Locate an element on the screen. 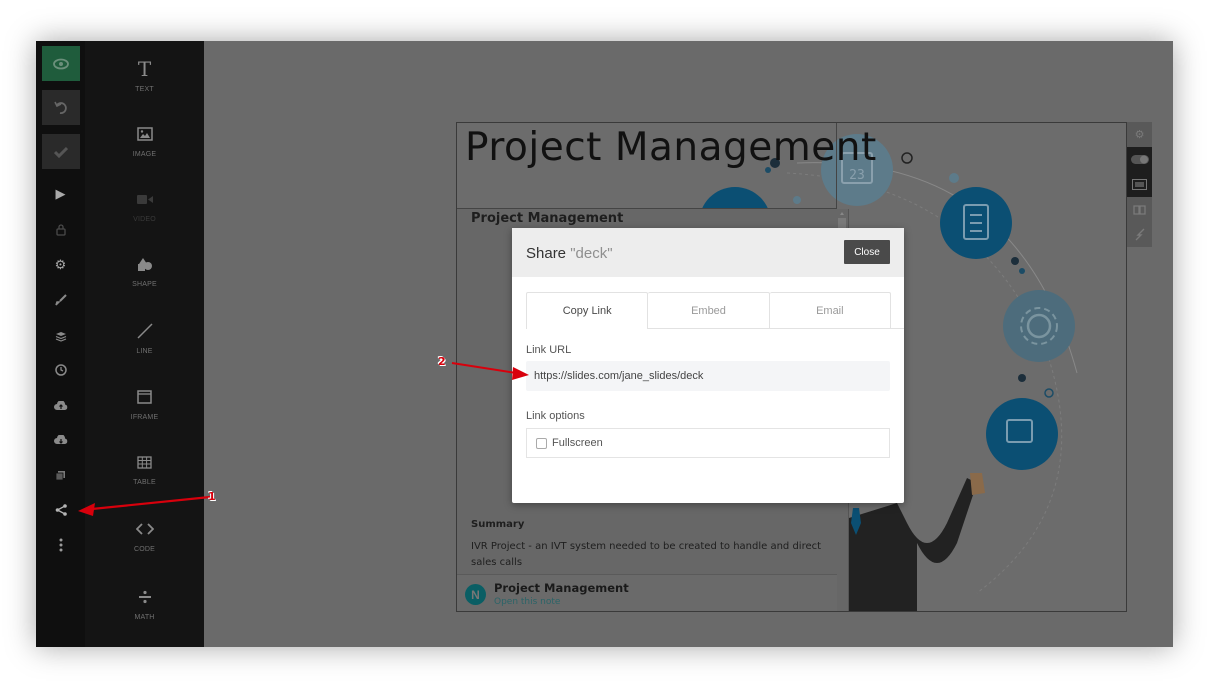  toggle-button is located at coordinates (1139, 159).